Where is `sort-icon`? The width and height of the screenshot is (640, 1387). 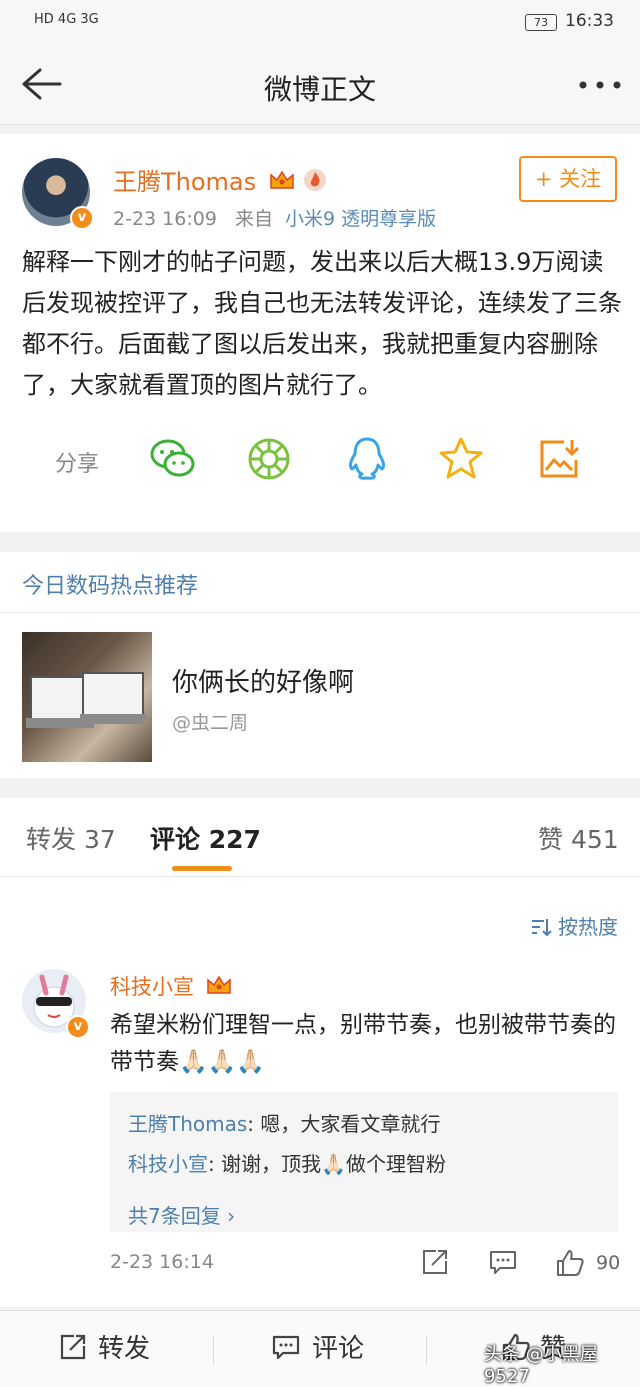
sort-icon is located at coordinates (541, 928).